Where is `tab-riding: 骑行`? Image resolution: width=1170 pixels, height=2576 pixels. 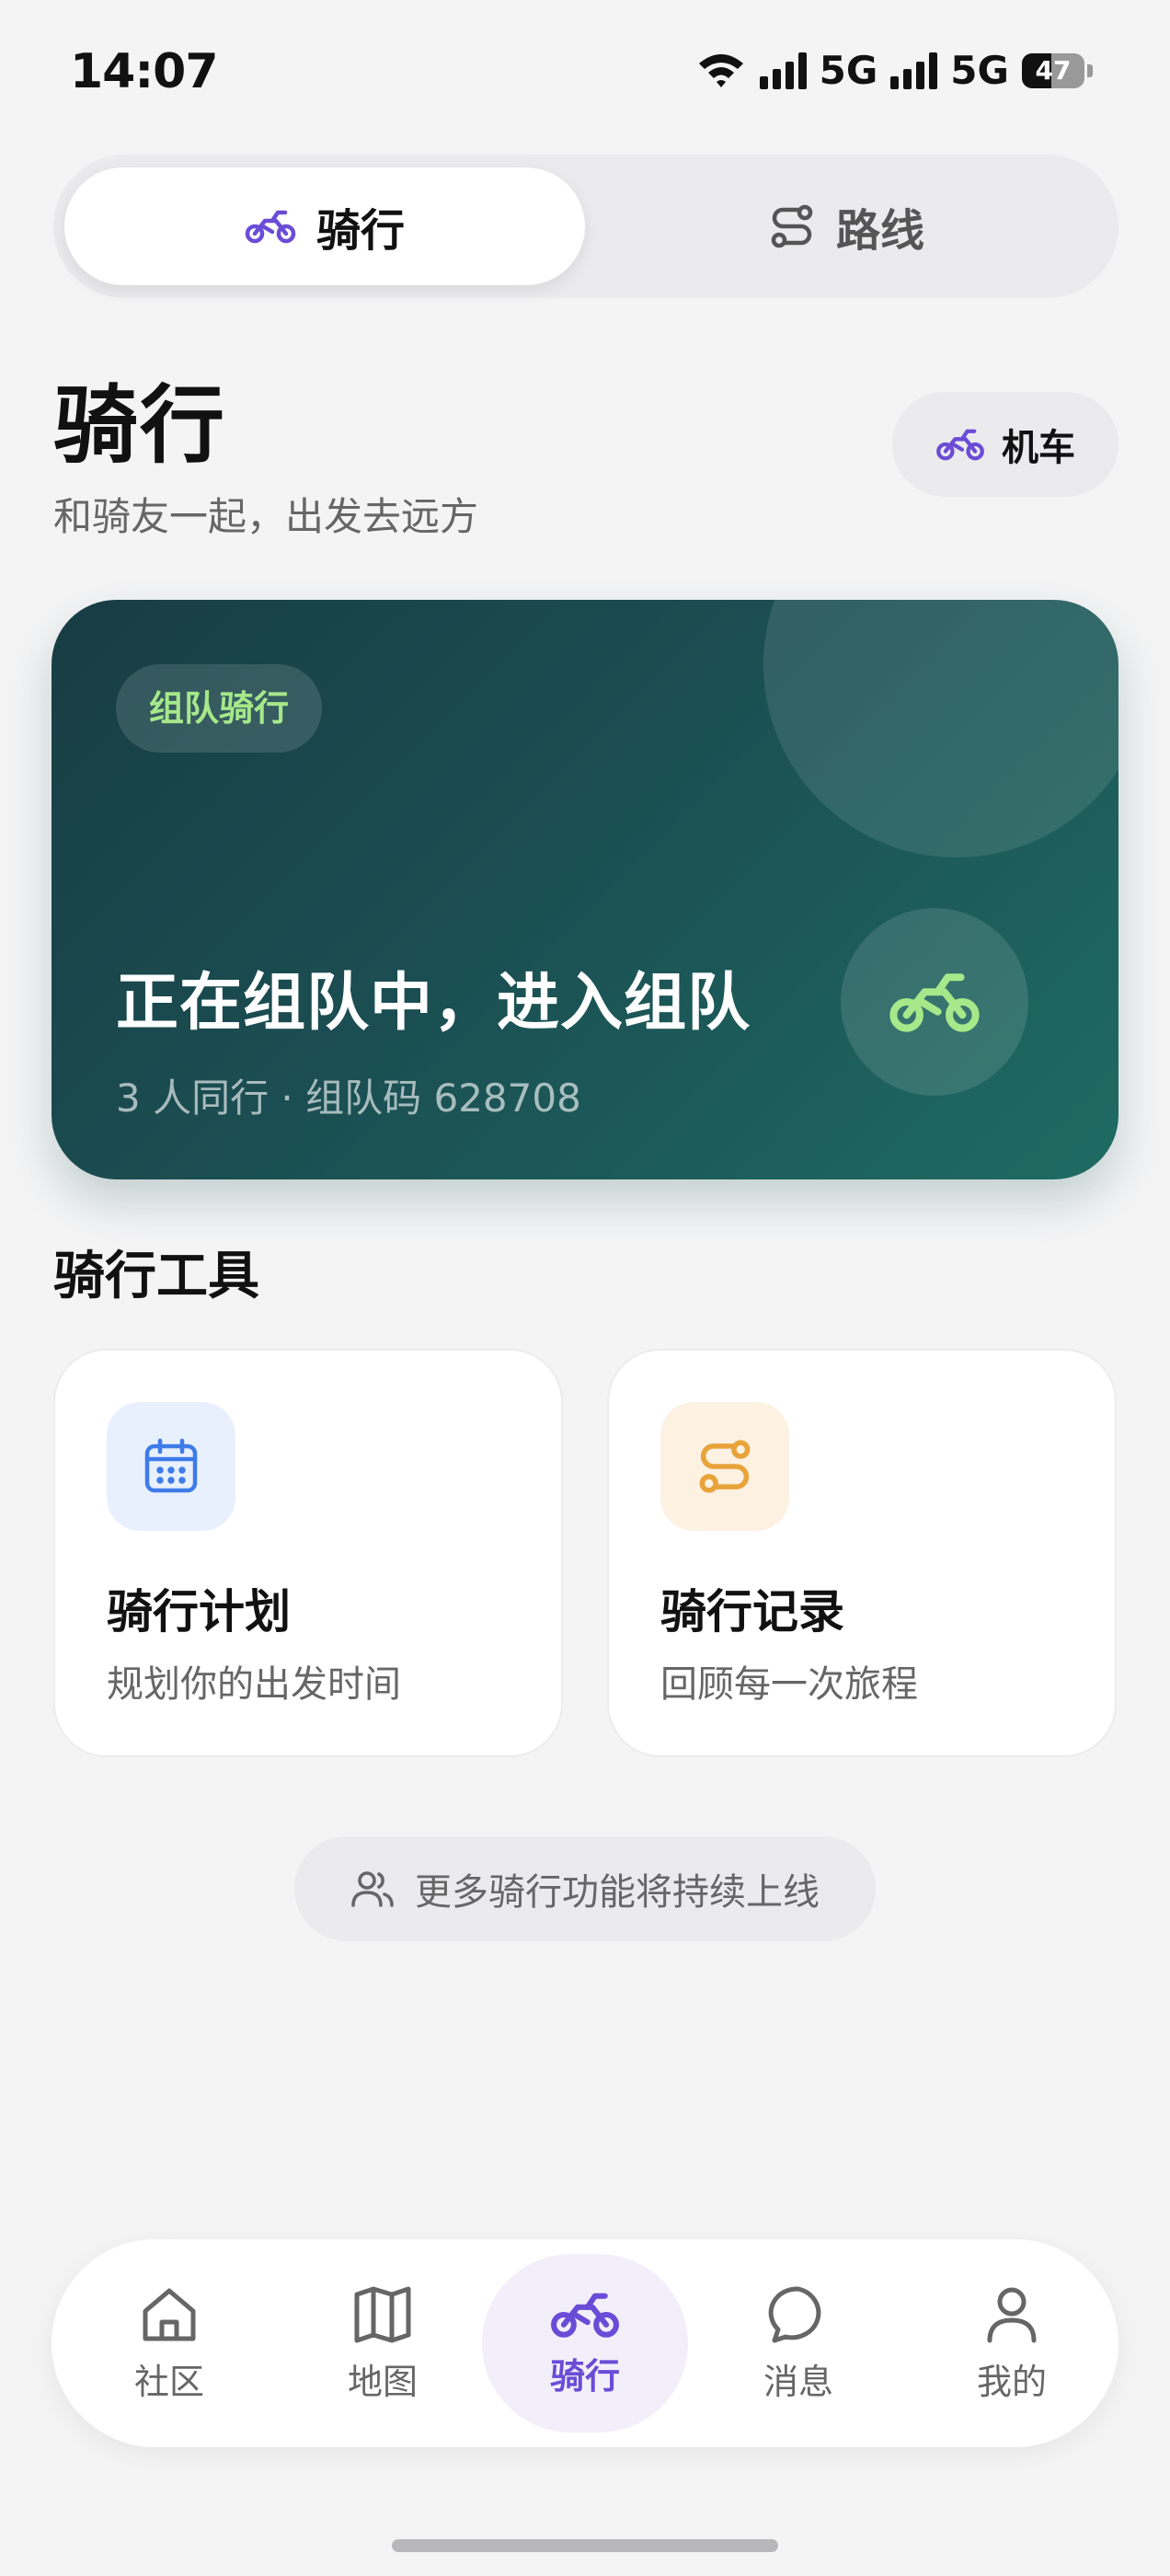 tab-riding: 骑行 is located at coordinates (324, 226).